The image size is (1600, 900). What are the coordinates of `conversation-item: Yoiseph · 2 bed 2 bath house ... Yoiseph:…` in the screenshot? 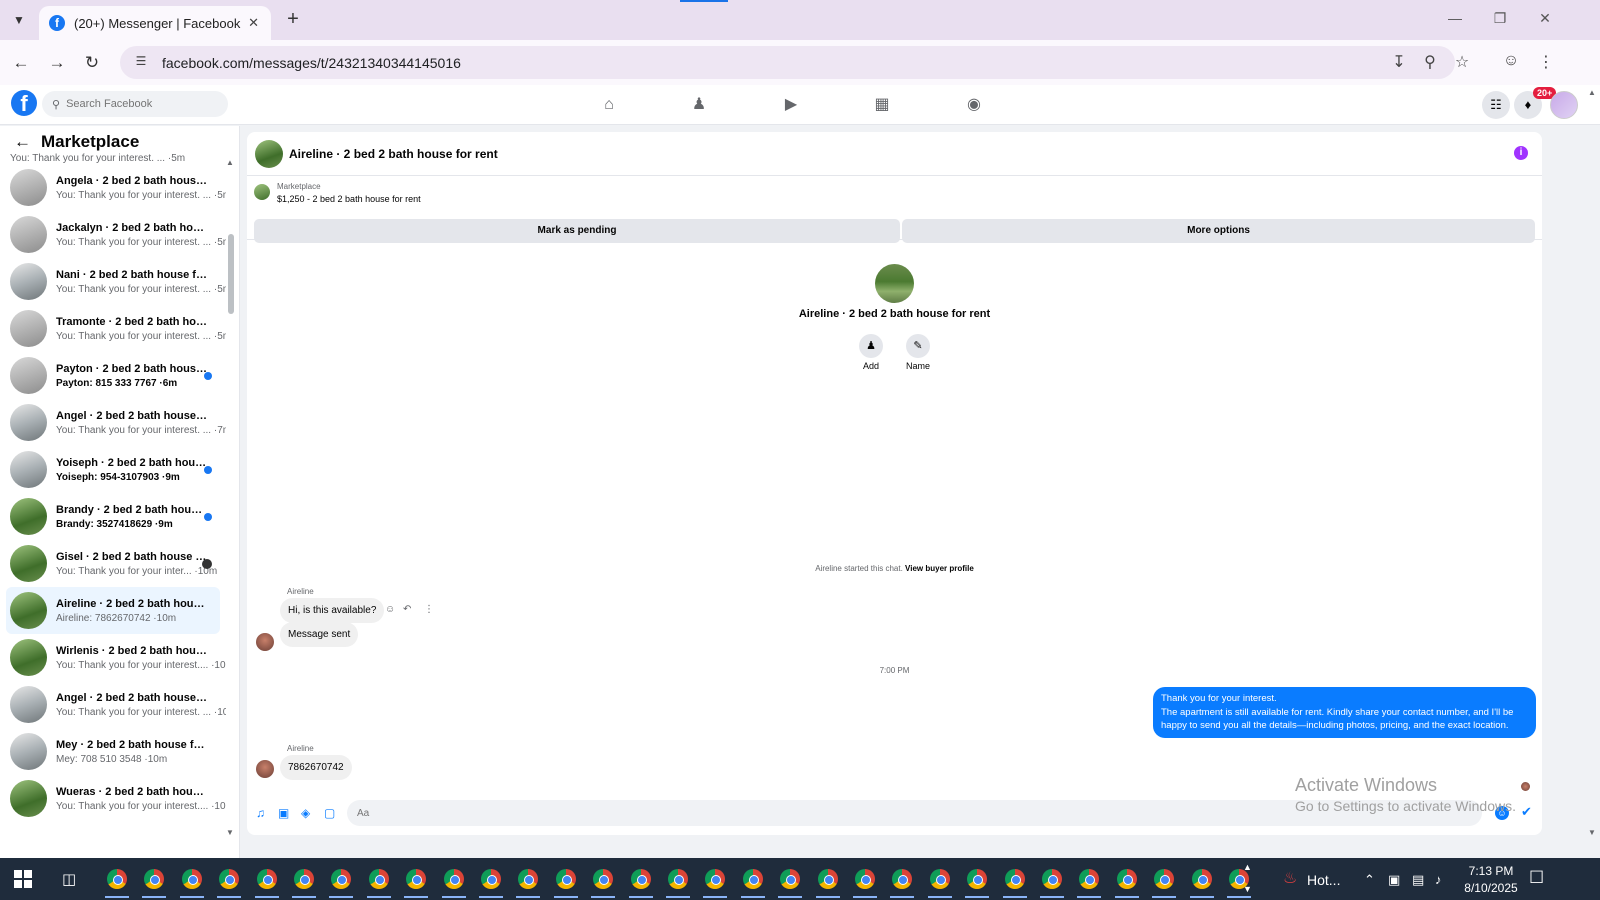 It's located at (113, 469).